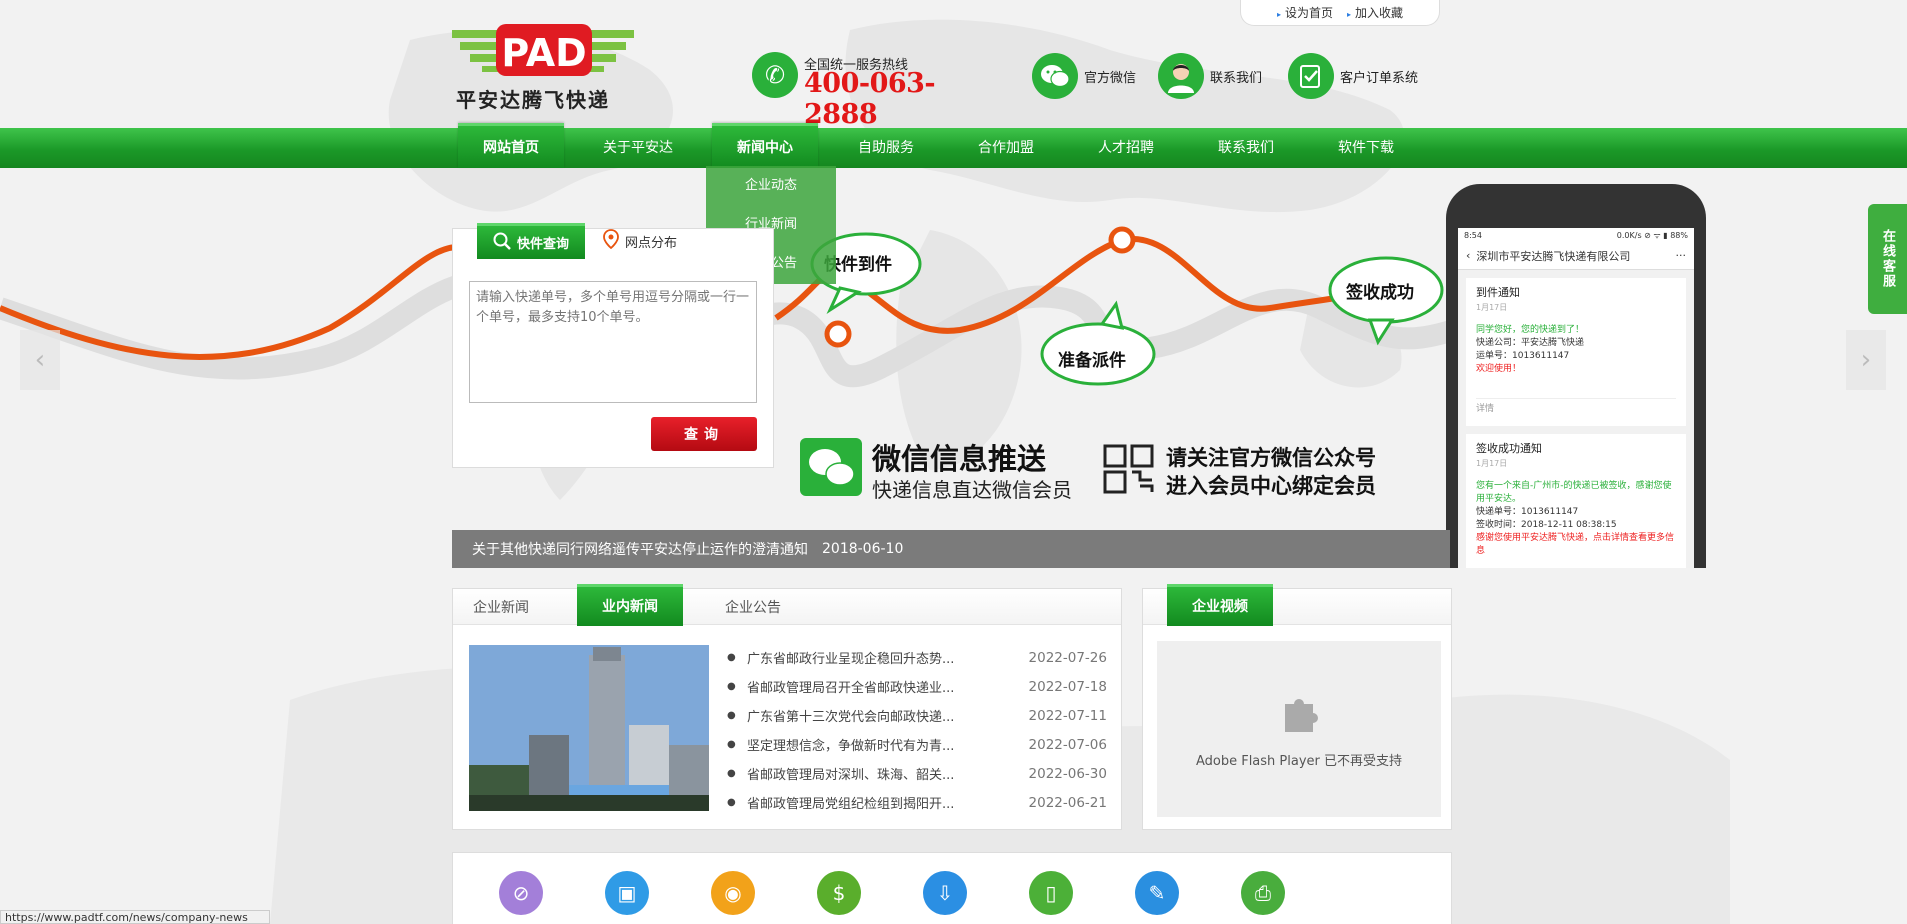  What do you see at coordinates (1353, 76) in the screenshot?
I see `header-link-order-system: 客户订单系统` at bounding box center [1353, 76].